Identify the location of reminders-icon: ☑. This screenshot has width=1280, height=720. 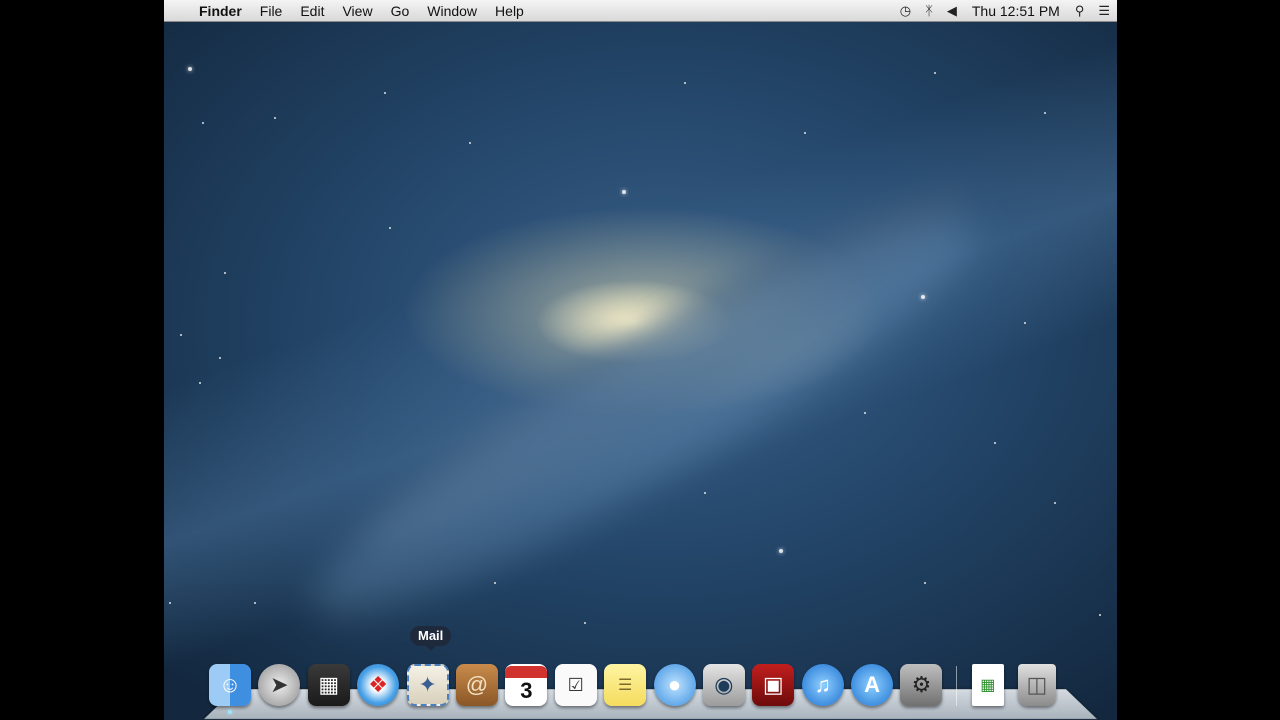
(575, 685).